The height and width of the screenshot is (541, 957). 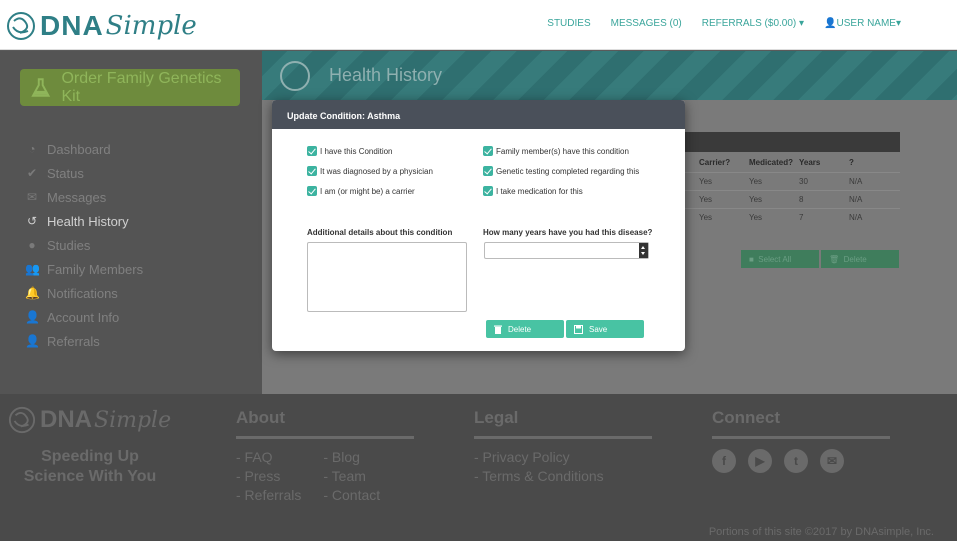 I want to click on dnasimple-logo: DNA Simple, so click(x=101, y=26).